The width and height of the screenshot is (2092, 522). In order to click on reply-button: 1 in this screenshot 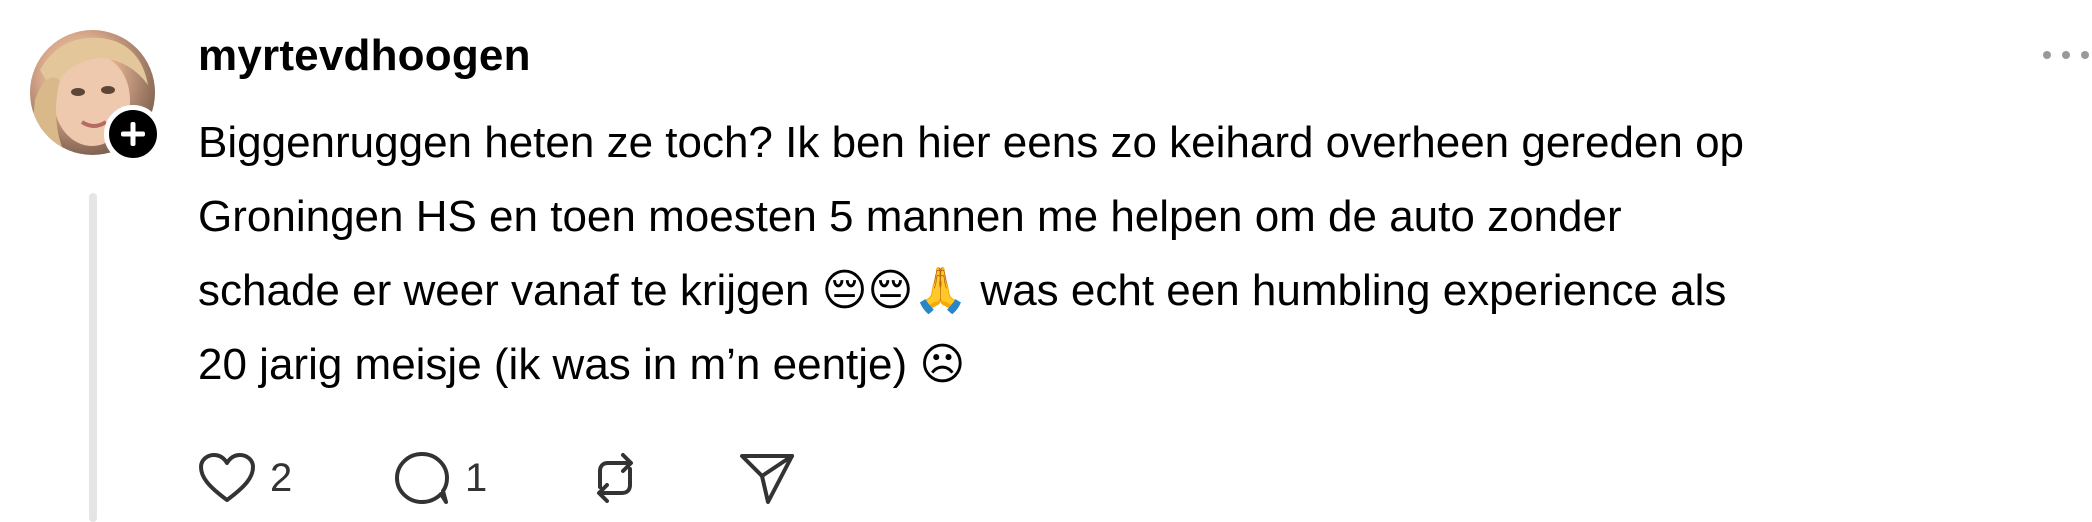, I will do `click(440, 478)`.